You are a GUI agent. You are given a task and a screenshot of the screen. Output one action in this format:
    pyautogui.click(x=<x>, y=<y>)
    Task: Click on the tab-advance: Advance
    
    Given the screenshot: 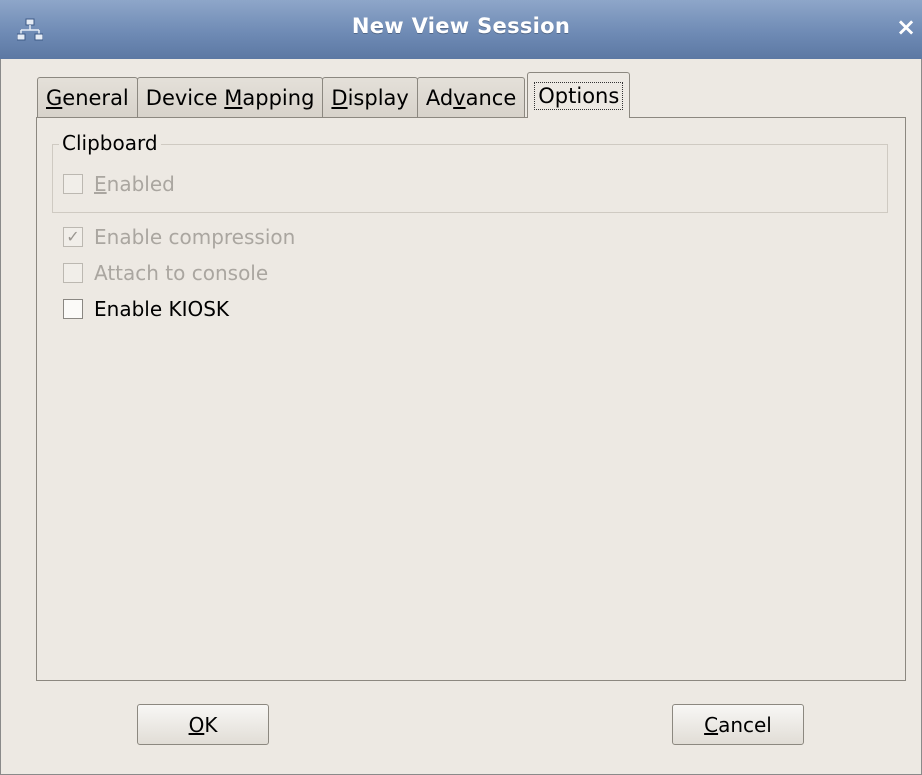 What is the action you would take?
    pyautogui.click(x=471, y=97)
    